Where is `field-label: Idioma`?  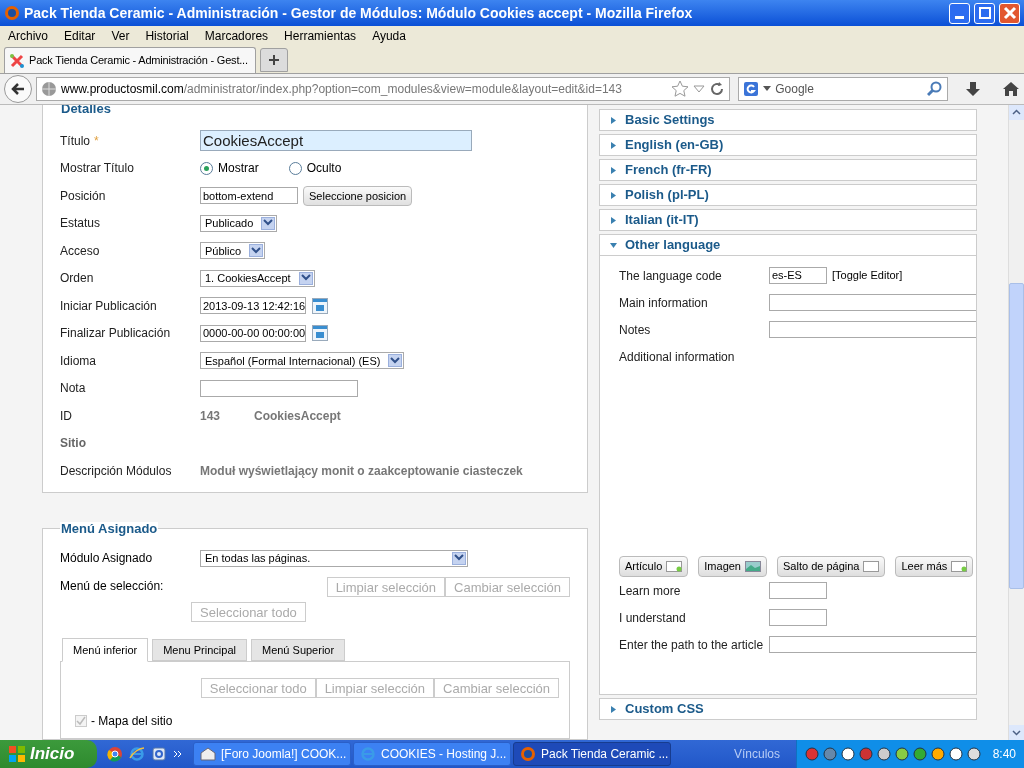 field-label: Idioma is located at coordinates (78, 361).